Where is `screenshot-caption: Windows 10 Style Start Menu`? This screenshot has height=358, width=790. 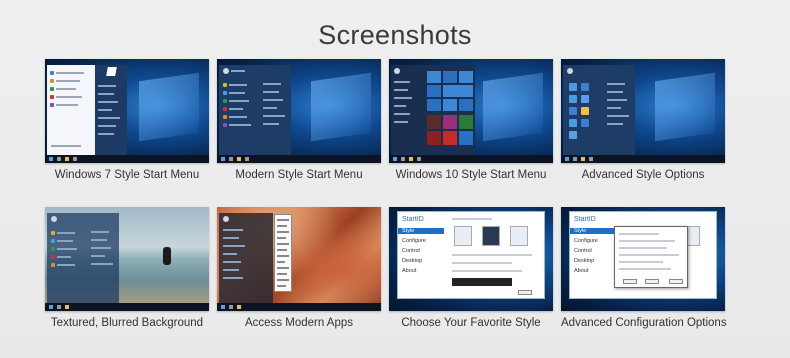
screenshot-caption: Windows 10 Style Start Menu is located at coordinates (471, 175).